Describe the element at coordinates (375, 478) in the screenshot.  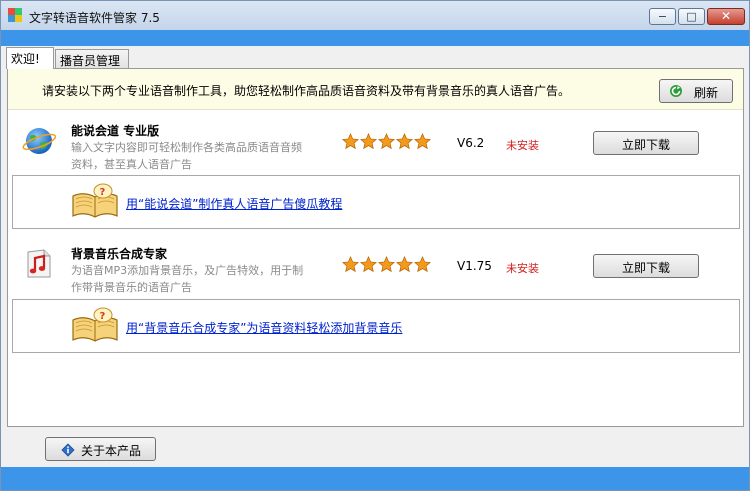
I see `footer-accent-bar` at that location.